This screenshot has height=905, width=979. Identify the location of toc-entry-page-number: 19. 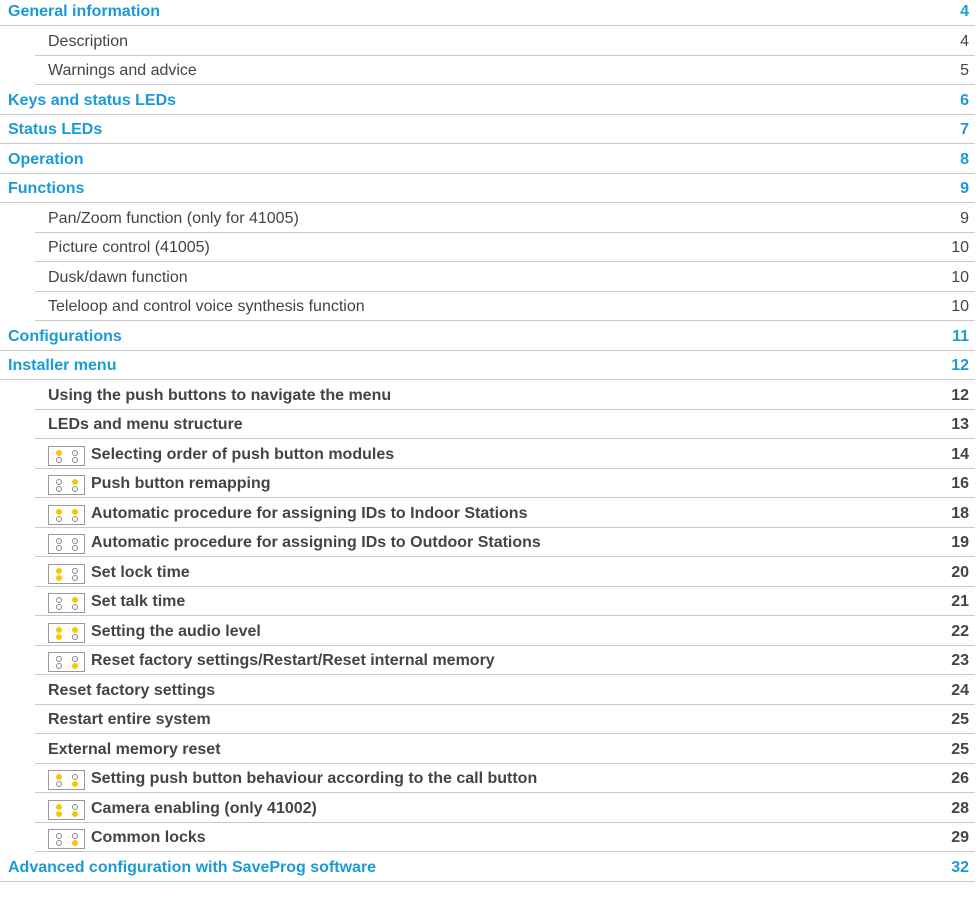
(960, 542).